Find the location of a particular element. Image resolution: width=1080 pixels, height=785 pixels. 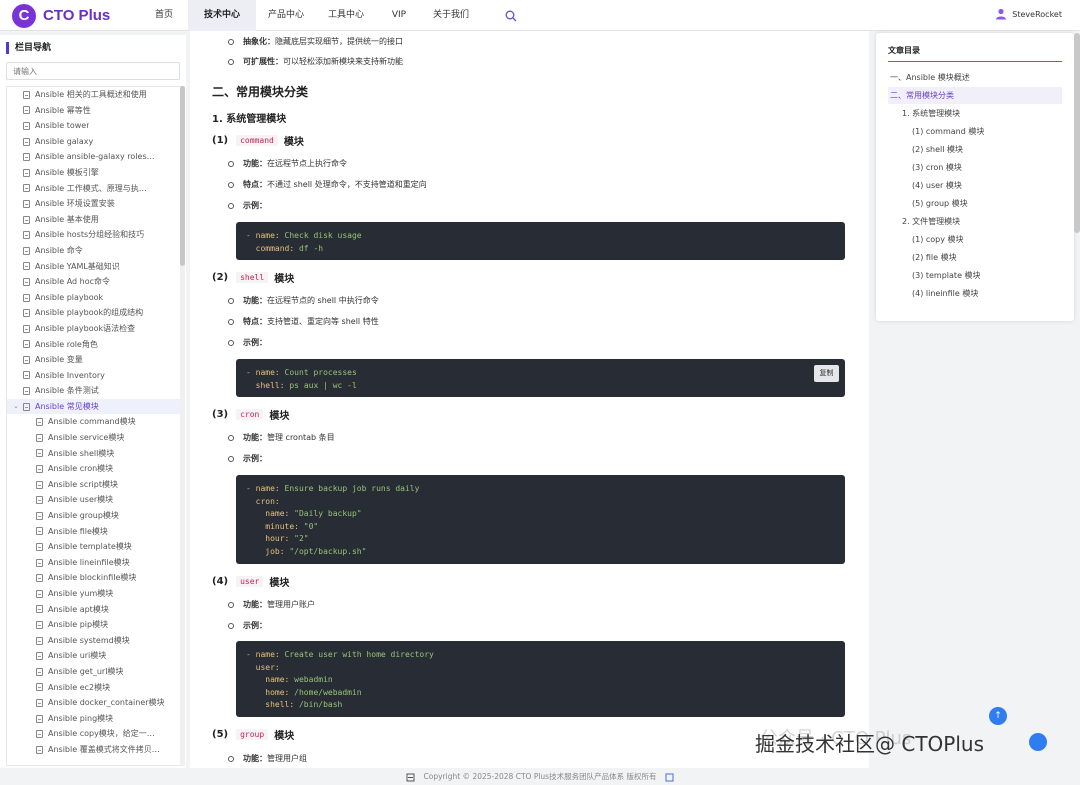

sidebar-tree-item: Ansible user模块 is located at coordinates (93, 500).